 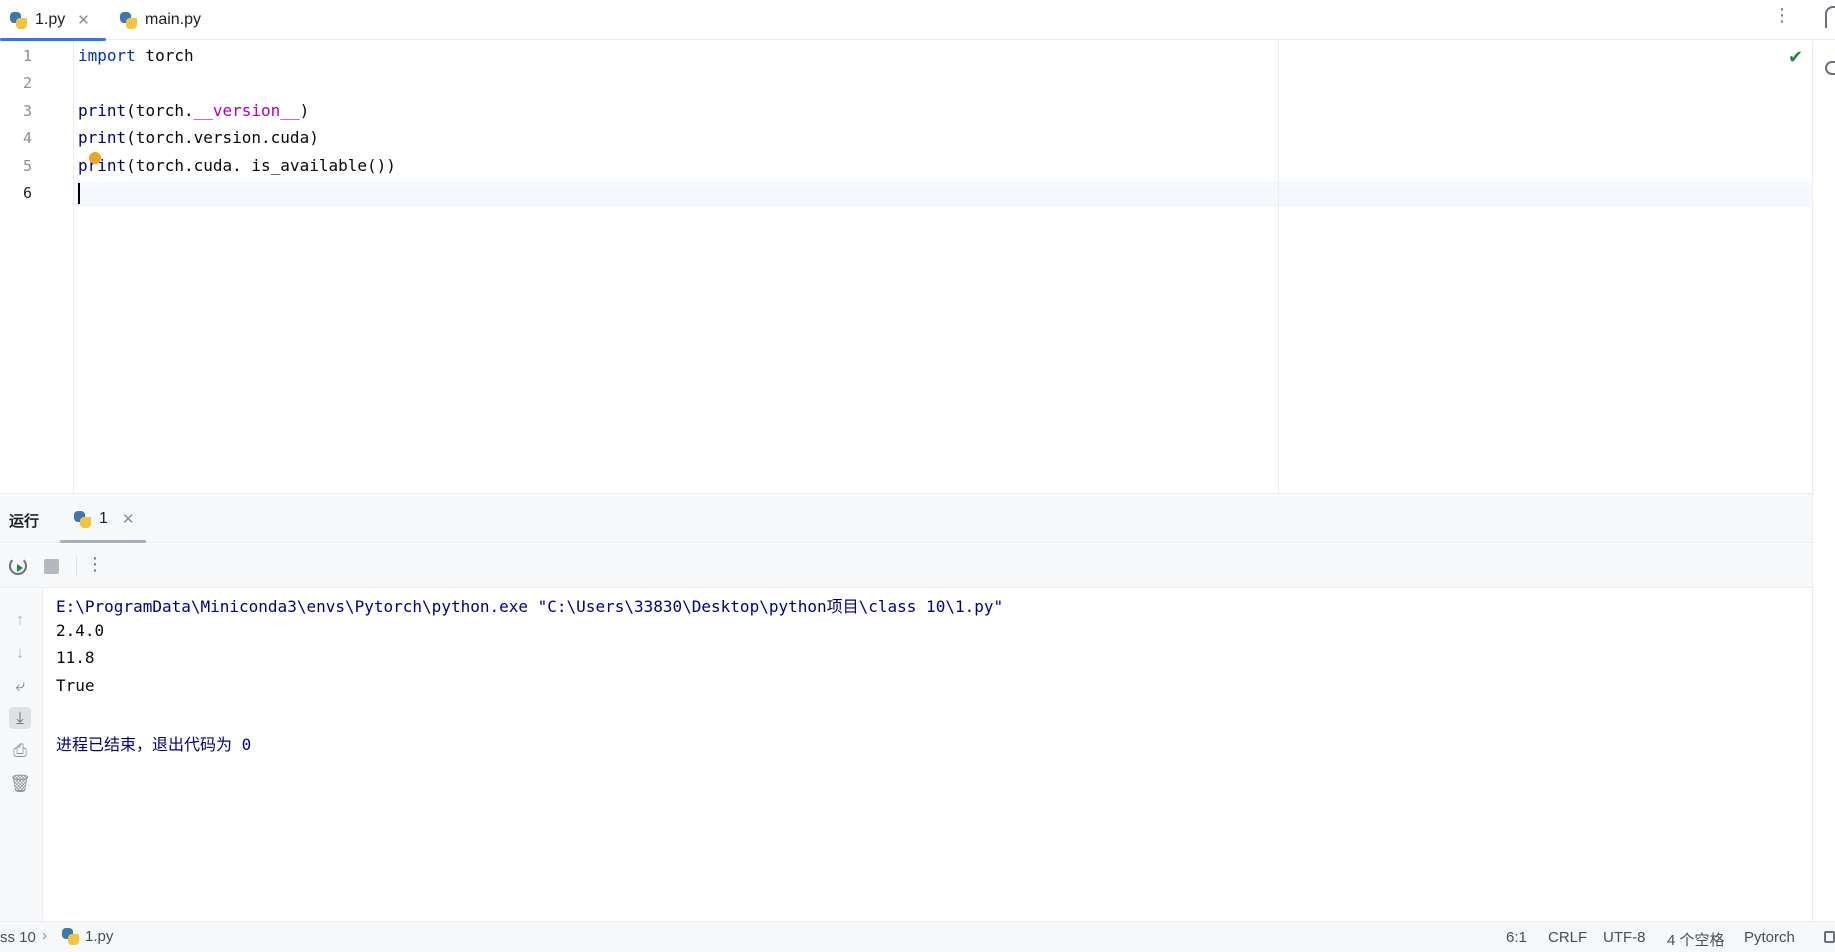 I want to click on console-output-line: 2.4.0, so click(x=80, y=630).